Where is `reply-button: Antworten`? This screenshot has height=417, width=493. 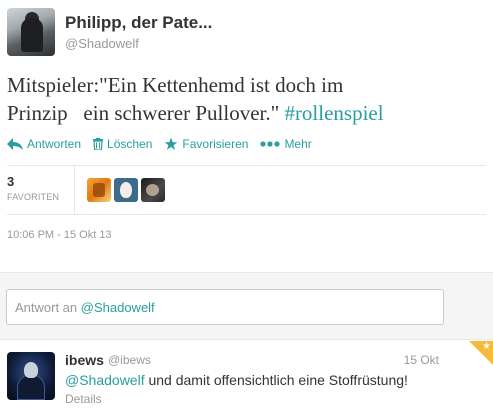 reply-button: Antworten is located at coordinates (44, 144).